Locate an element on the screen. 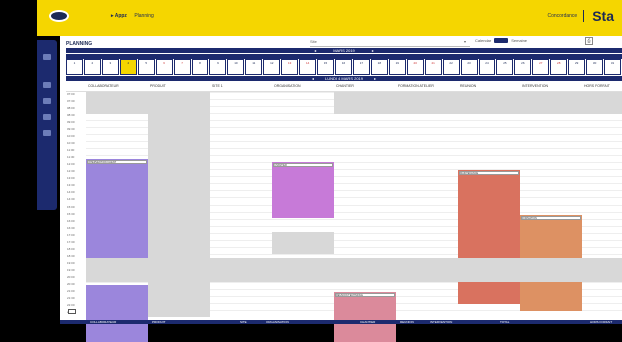  top-nav: ▸ Appz Planning is located at coordinates (135, 16).